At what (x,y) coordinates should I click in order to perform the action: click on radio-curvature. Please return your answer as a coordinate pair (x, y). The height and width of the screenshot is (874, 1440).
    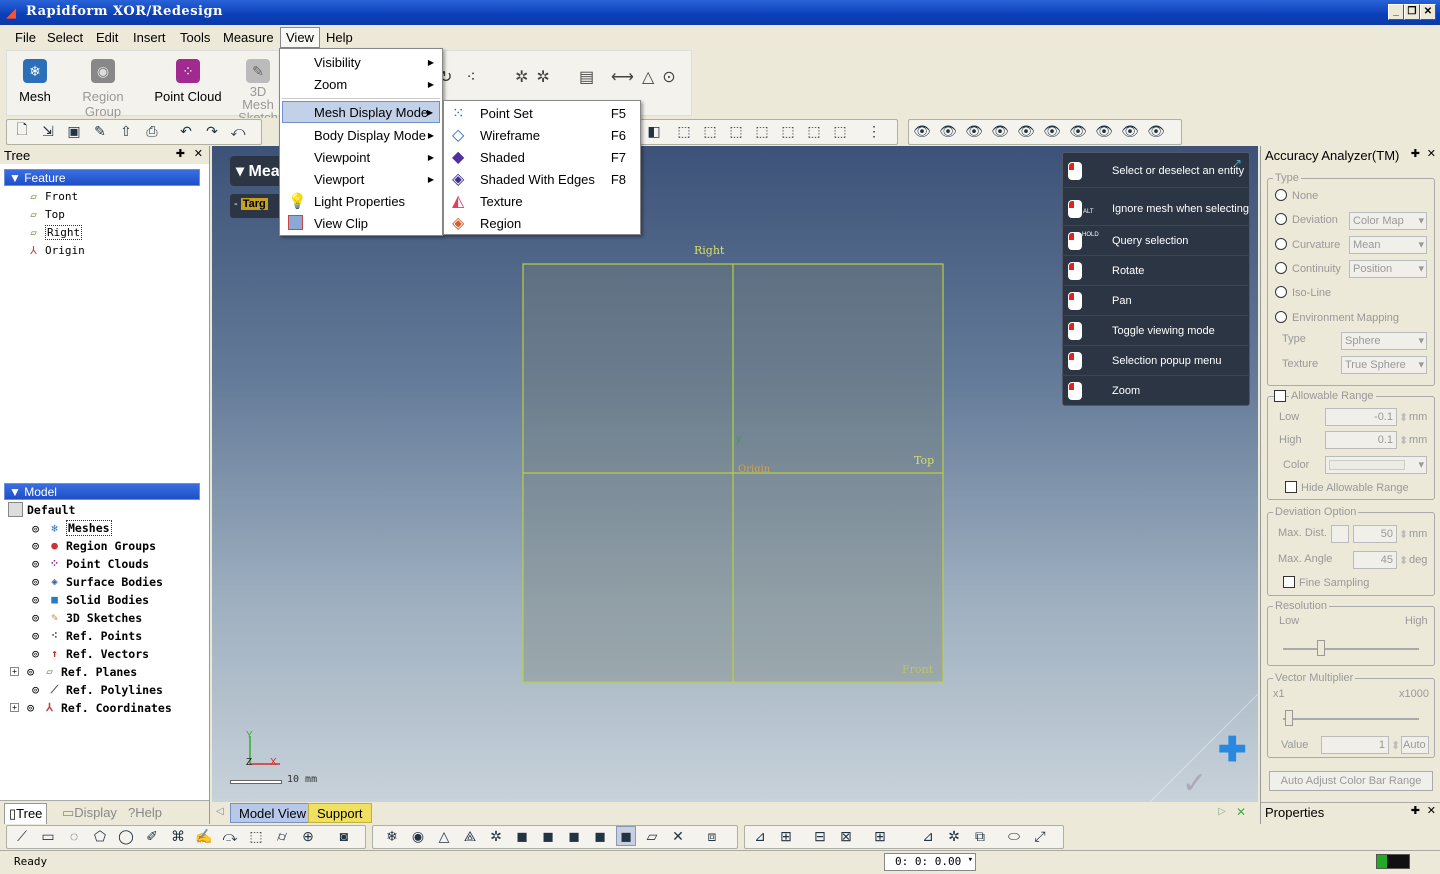
    Looking at the image, I should click on (1281, 244).